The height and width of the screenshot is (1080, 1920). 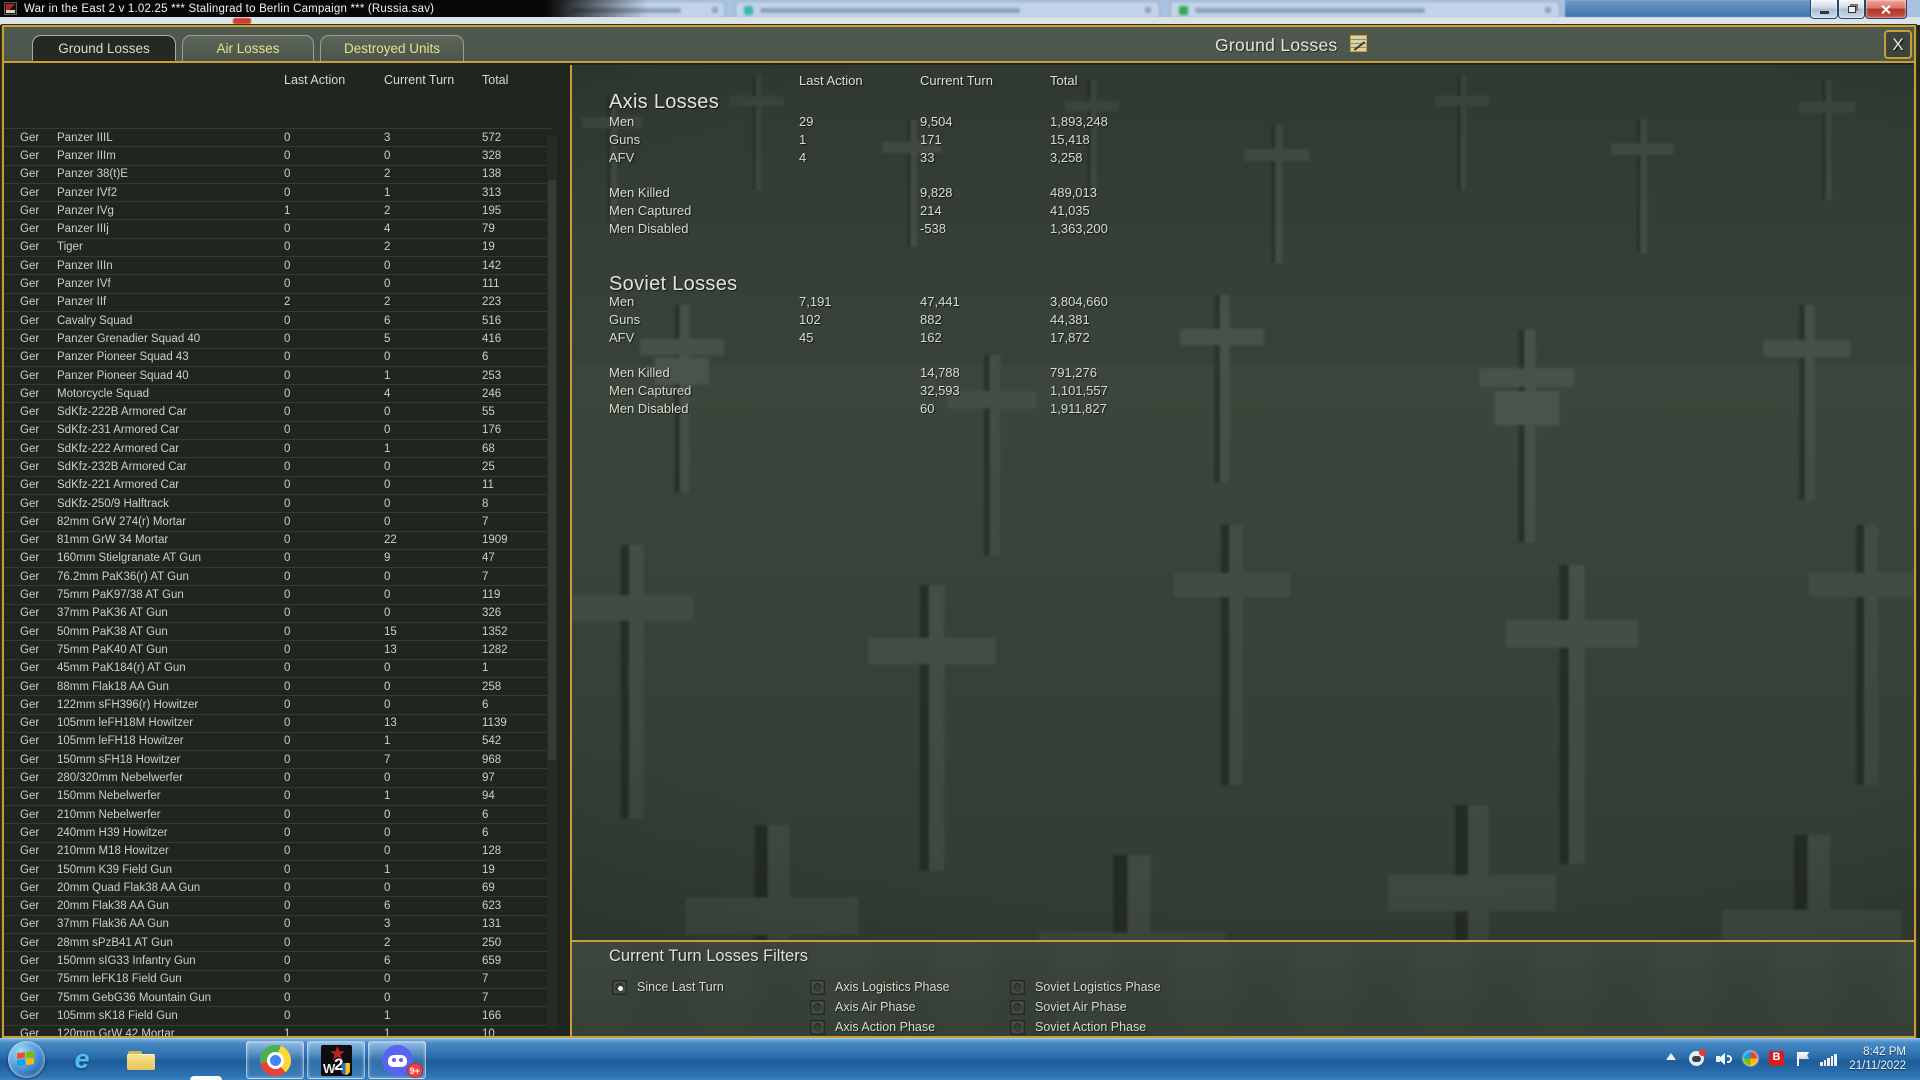 I want to click on unit-total: 176, so click(x=492, y=430).